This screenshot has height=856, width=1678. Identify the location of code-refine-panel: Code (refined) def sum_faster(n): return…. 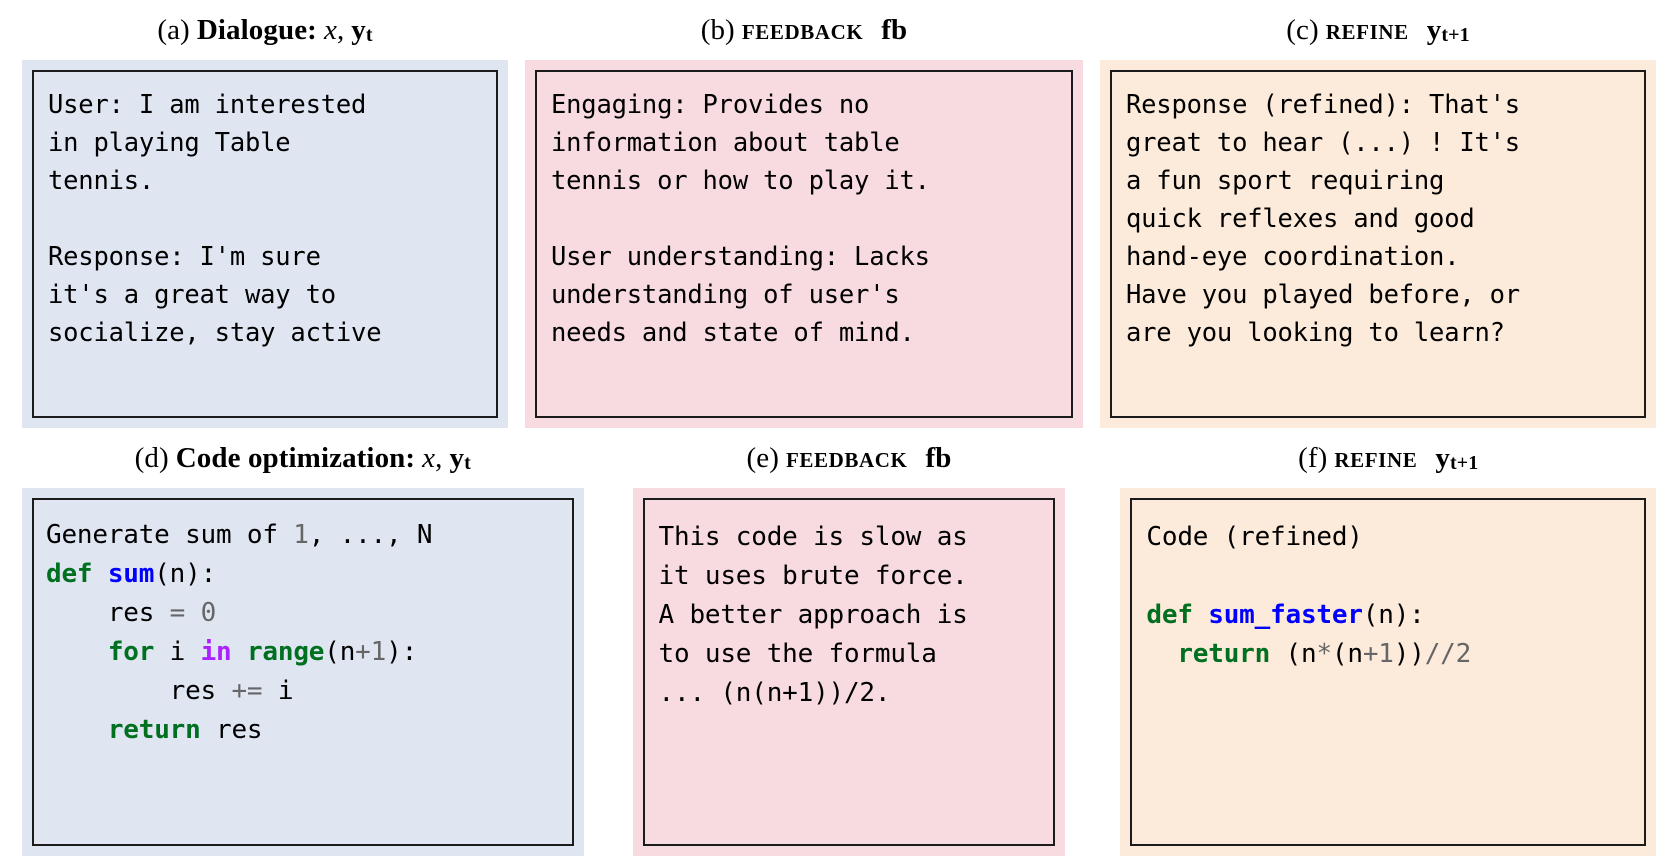
(1388, 672).